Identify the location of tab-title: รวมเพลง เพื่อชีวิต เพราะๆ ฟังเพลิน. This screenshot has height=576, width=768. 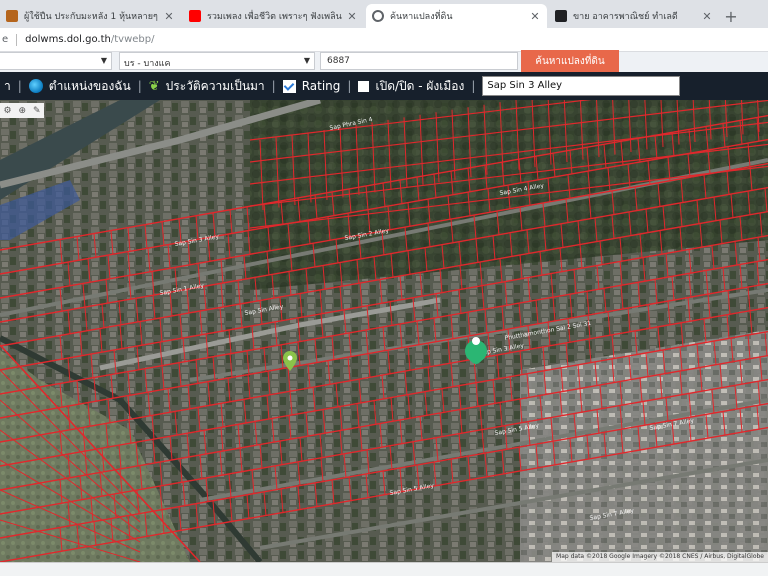
(274, 17).